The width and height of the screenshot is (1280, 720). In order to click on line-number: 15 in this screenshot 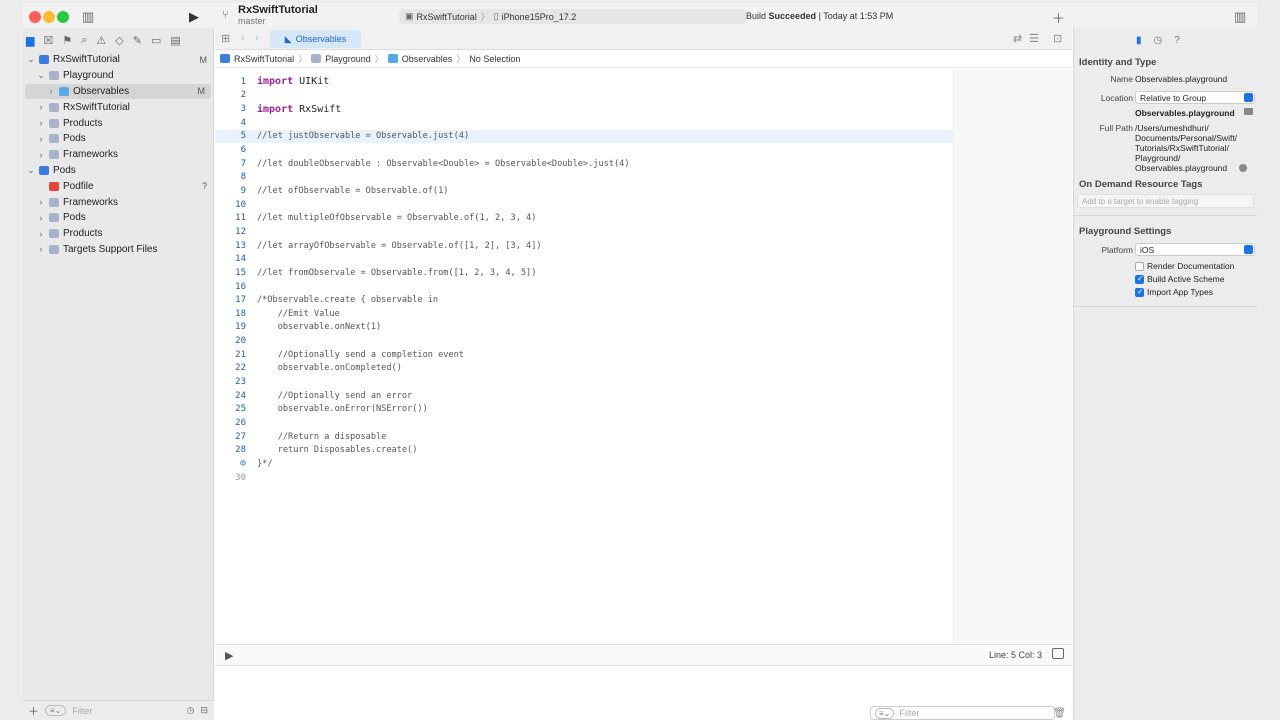, I will do `click(230, 273)`.